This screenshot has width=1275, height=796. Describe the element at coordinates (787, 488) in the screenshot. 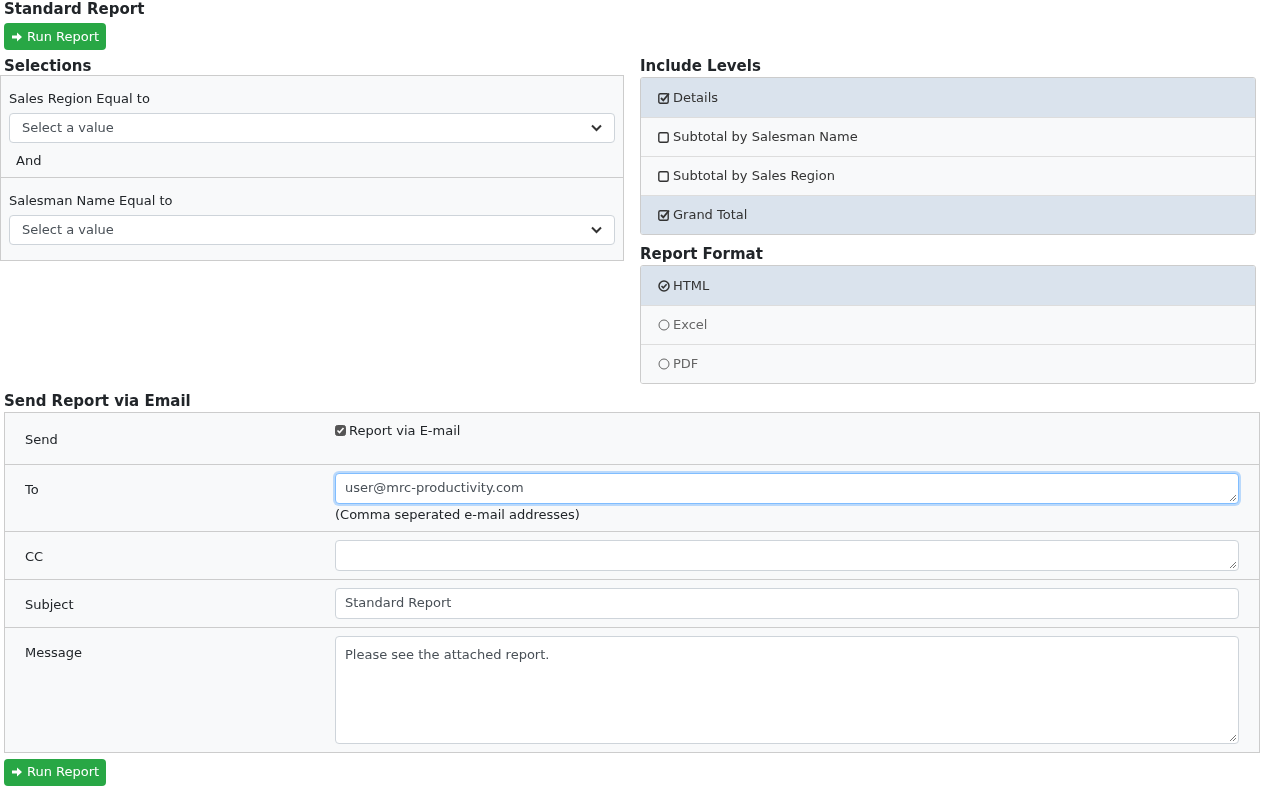

I see `text-area: user@mrc-productivity.com` at that location.